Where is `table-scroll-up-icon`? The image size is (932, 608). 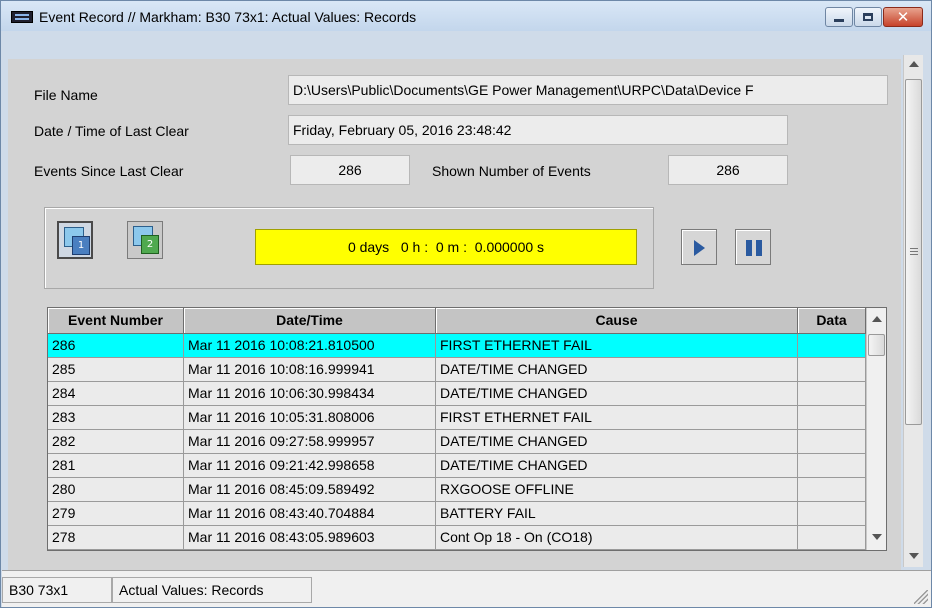 table-scroll-up-icon is located at coordinates (877, 319).